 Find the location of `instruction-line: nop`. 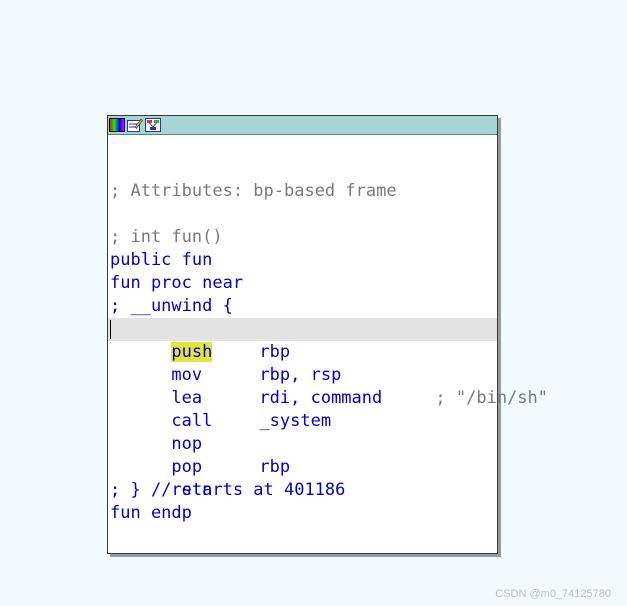

instruction-line: nop is located at coordinates (302, 432).